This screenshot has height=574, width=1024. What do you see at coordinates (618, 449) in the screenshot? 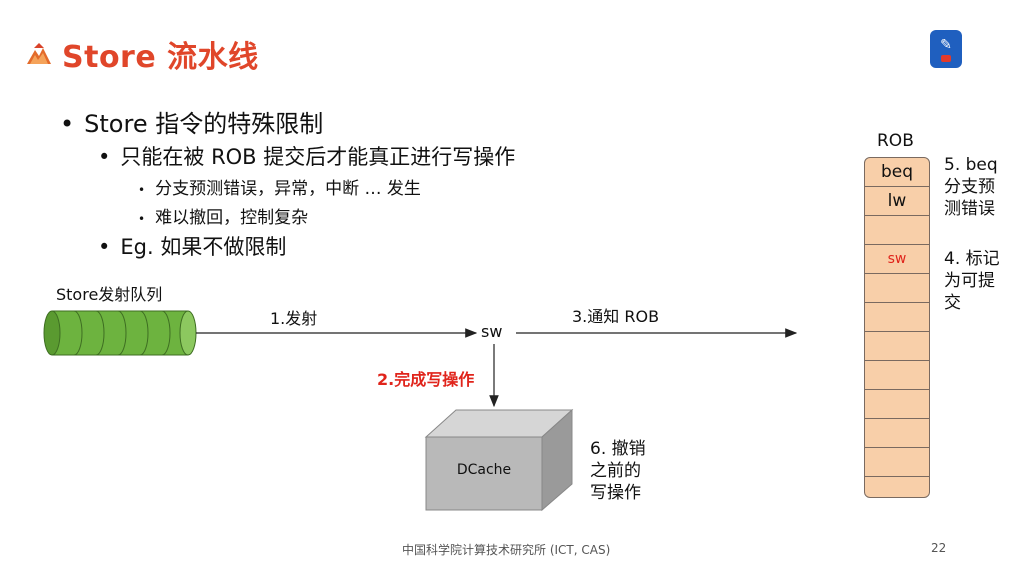
I see `undo-note-line: 6. 撤销` at bounding box center [618, 449].